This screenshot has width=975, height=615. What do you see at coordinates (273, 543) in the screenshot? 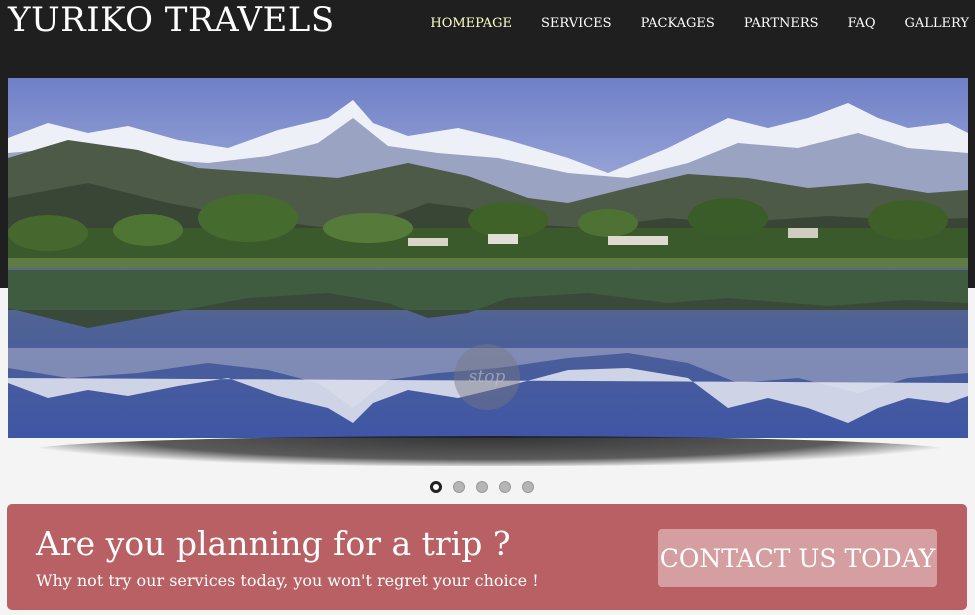
I see `cta-title: Are you planning for a trip ?` at bounding box center [273, 543].